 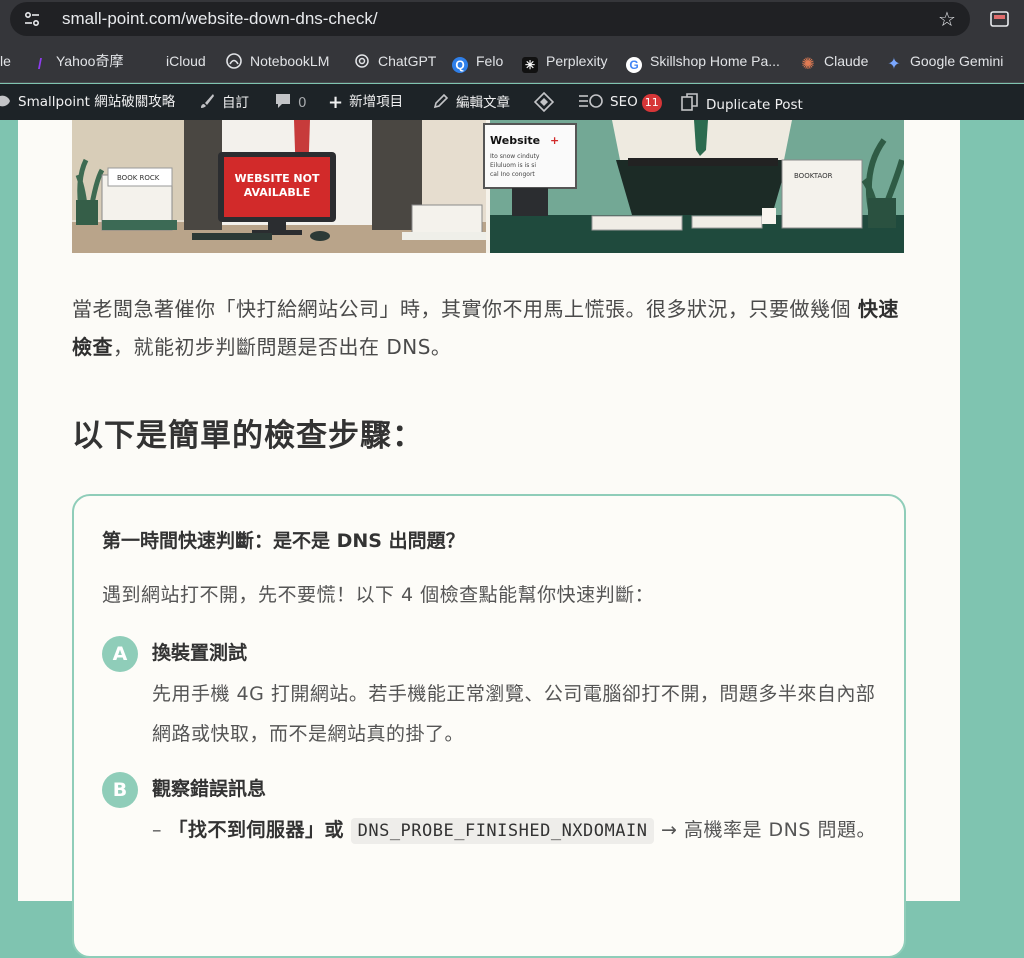 I want to click on step-title: 換裝置測試, so click(x=200, y=653).